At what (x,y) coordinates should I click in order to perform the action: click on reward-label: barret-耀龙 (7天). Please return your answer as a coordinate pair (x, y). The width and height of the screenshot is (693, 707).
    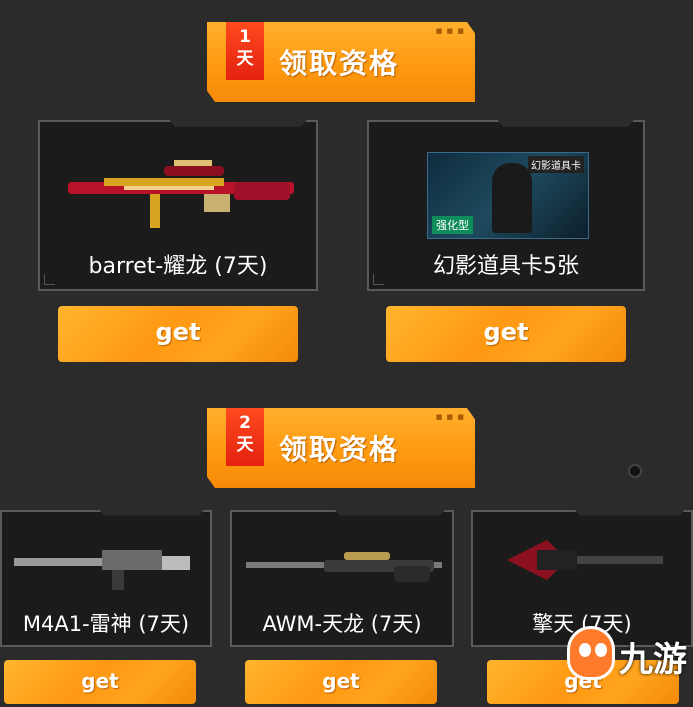
    Looking at the image, I should click on (178, 266).